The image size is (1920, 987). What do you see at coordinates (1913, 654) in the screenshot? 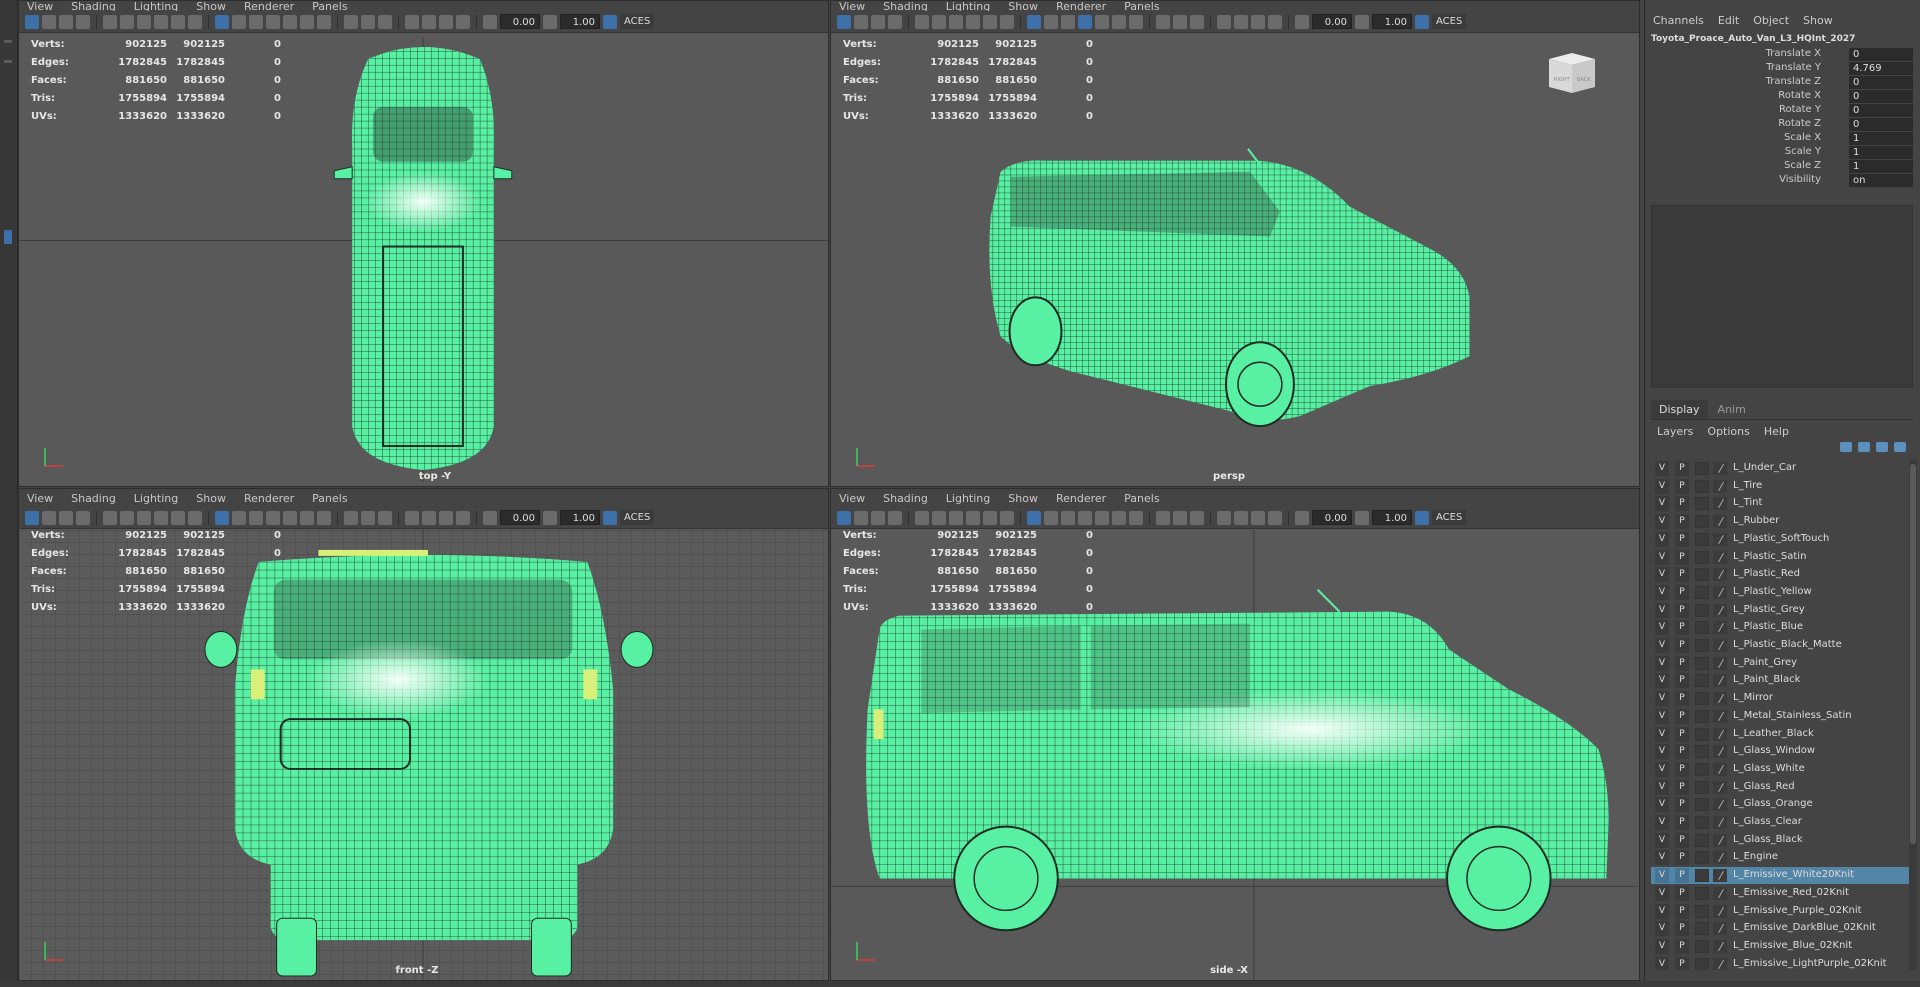
I see `scrollbar-thumb` at bounding box center [1913, 654].